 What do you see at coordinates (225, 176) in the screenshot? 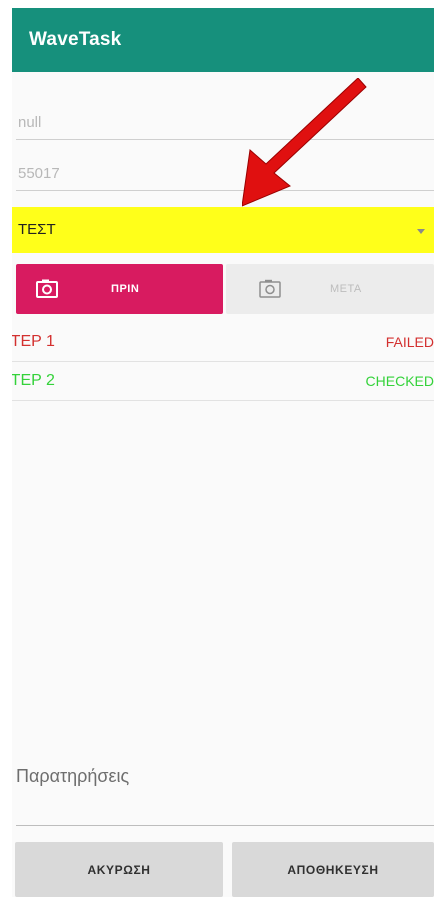
I see `text-field-2: 55017` at bounding box center [225, 176].